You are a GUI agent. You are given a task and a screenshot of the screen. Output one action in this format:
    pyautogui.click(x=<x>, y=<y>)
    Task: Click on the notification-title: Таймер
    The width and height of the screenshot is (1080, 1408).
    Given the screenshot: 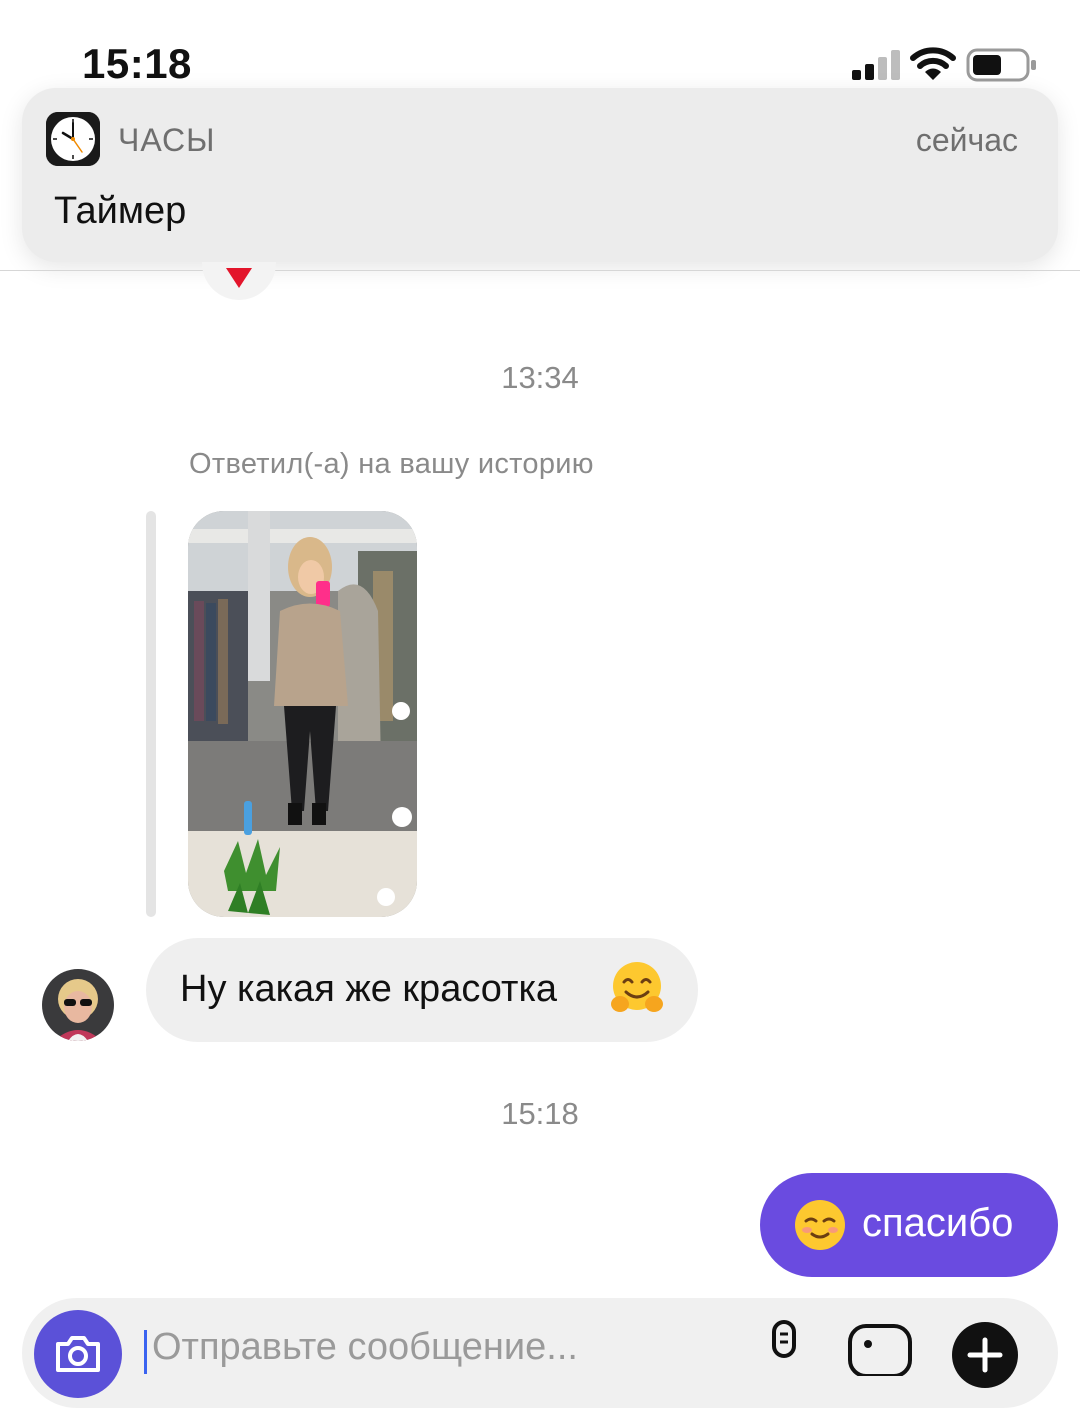 What is the action you would take?
    pyautogui.click(x=120, y=211)
    